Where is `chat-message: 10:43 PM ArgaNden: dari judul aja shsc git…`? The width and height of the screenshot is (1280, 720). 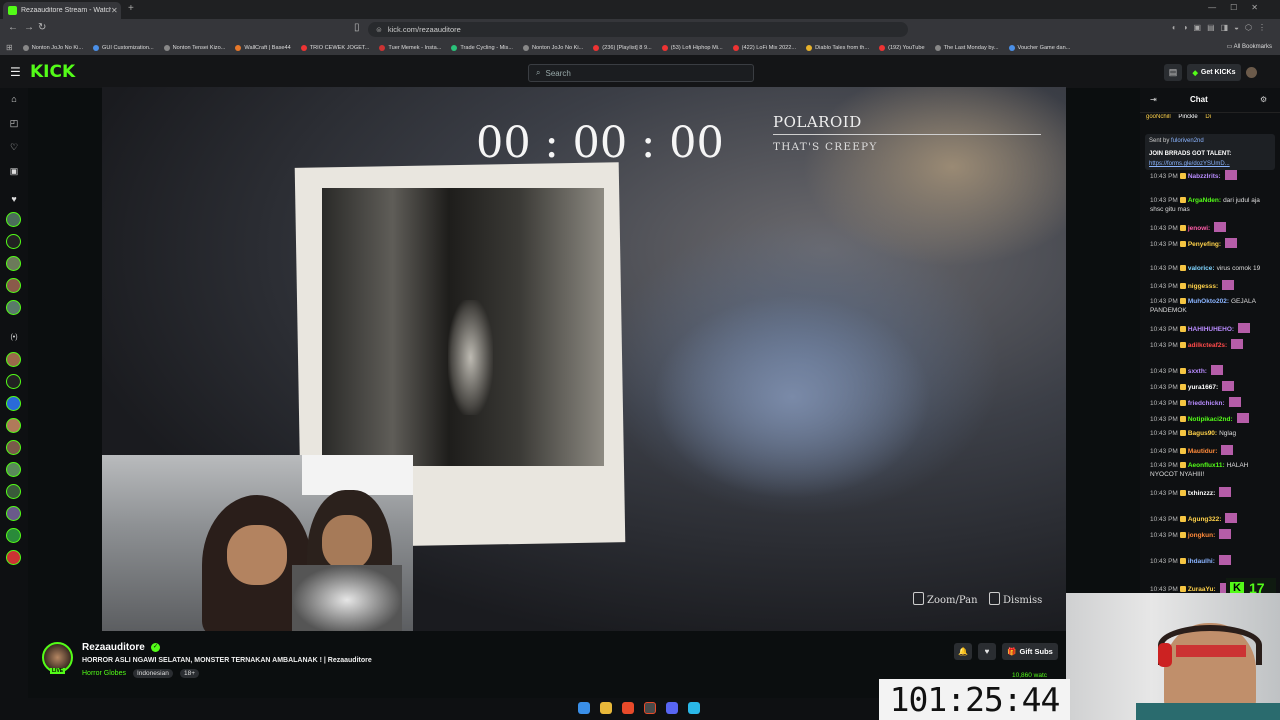 chat-message: 10:43 PM ArgaNden: dari judul aja shsc git… is located at coordinates (1212, 205).